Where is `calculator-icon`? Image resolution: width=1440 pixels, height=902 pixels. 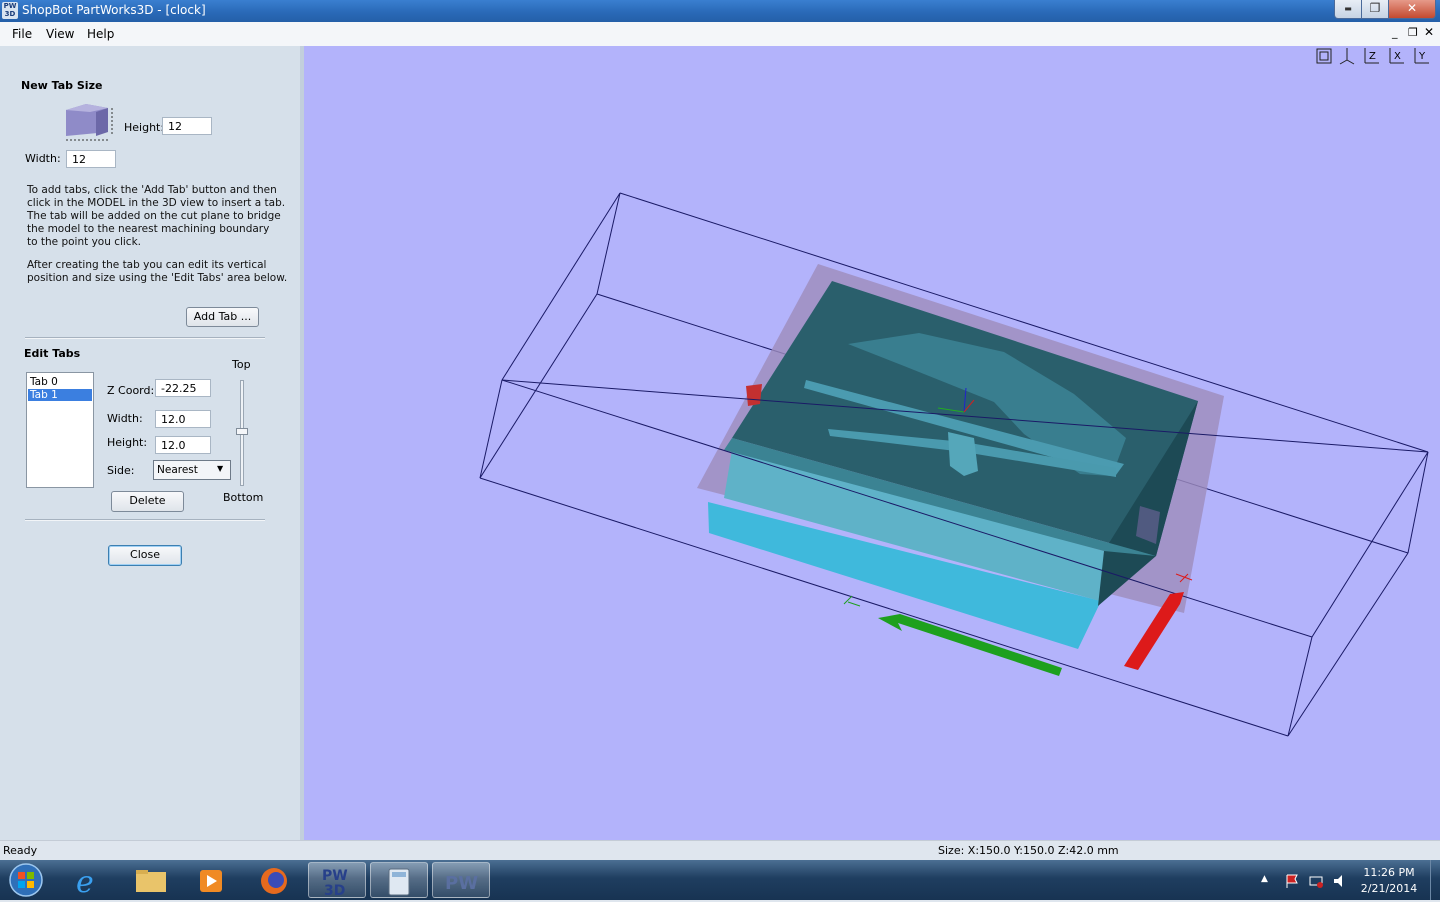
calculator-icon is located at coordinates (399, 882).